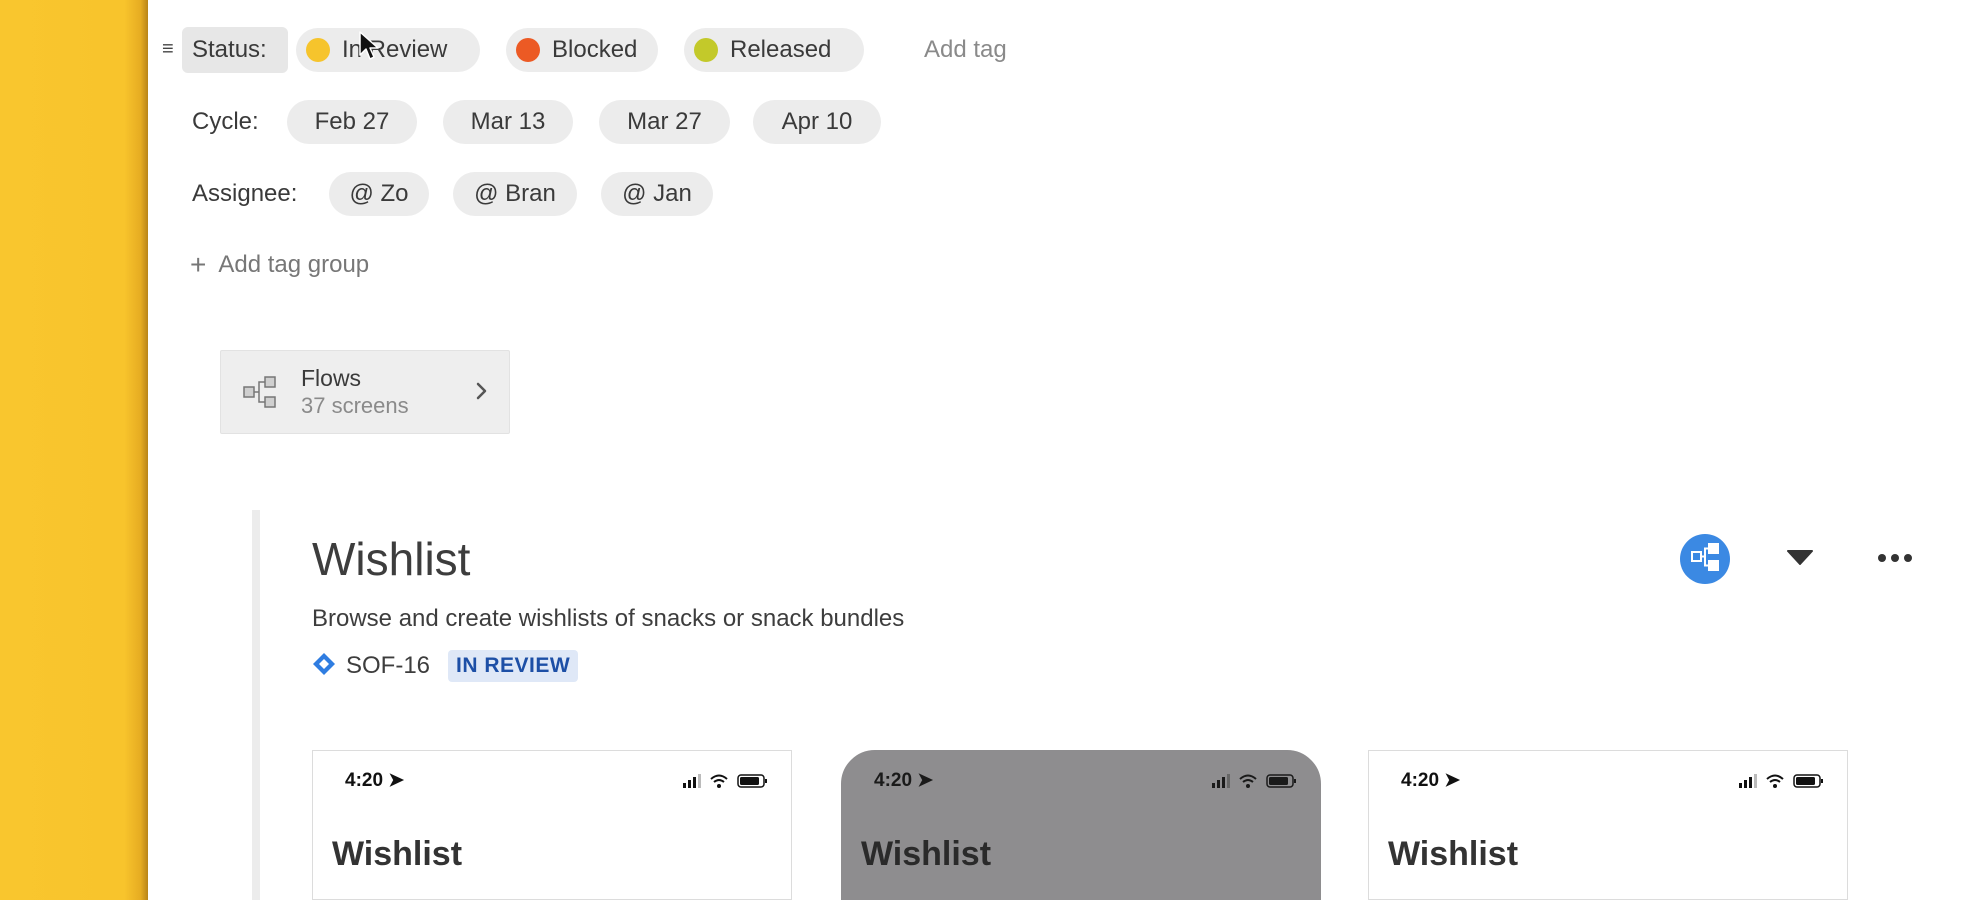  I want to click on tag-label: @ Jan, so click(657, 193).